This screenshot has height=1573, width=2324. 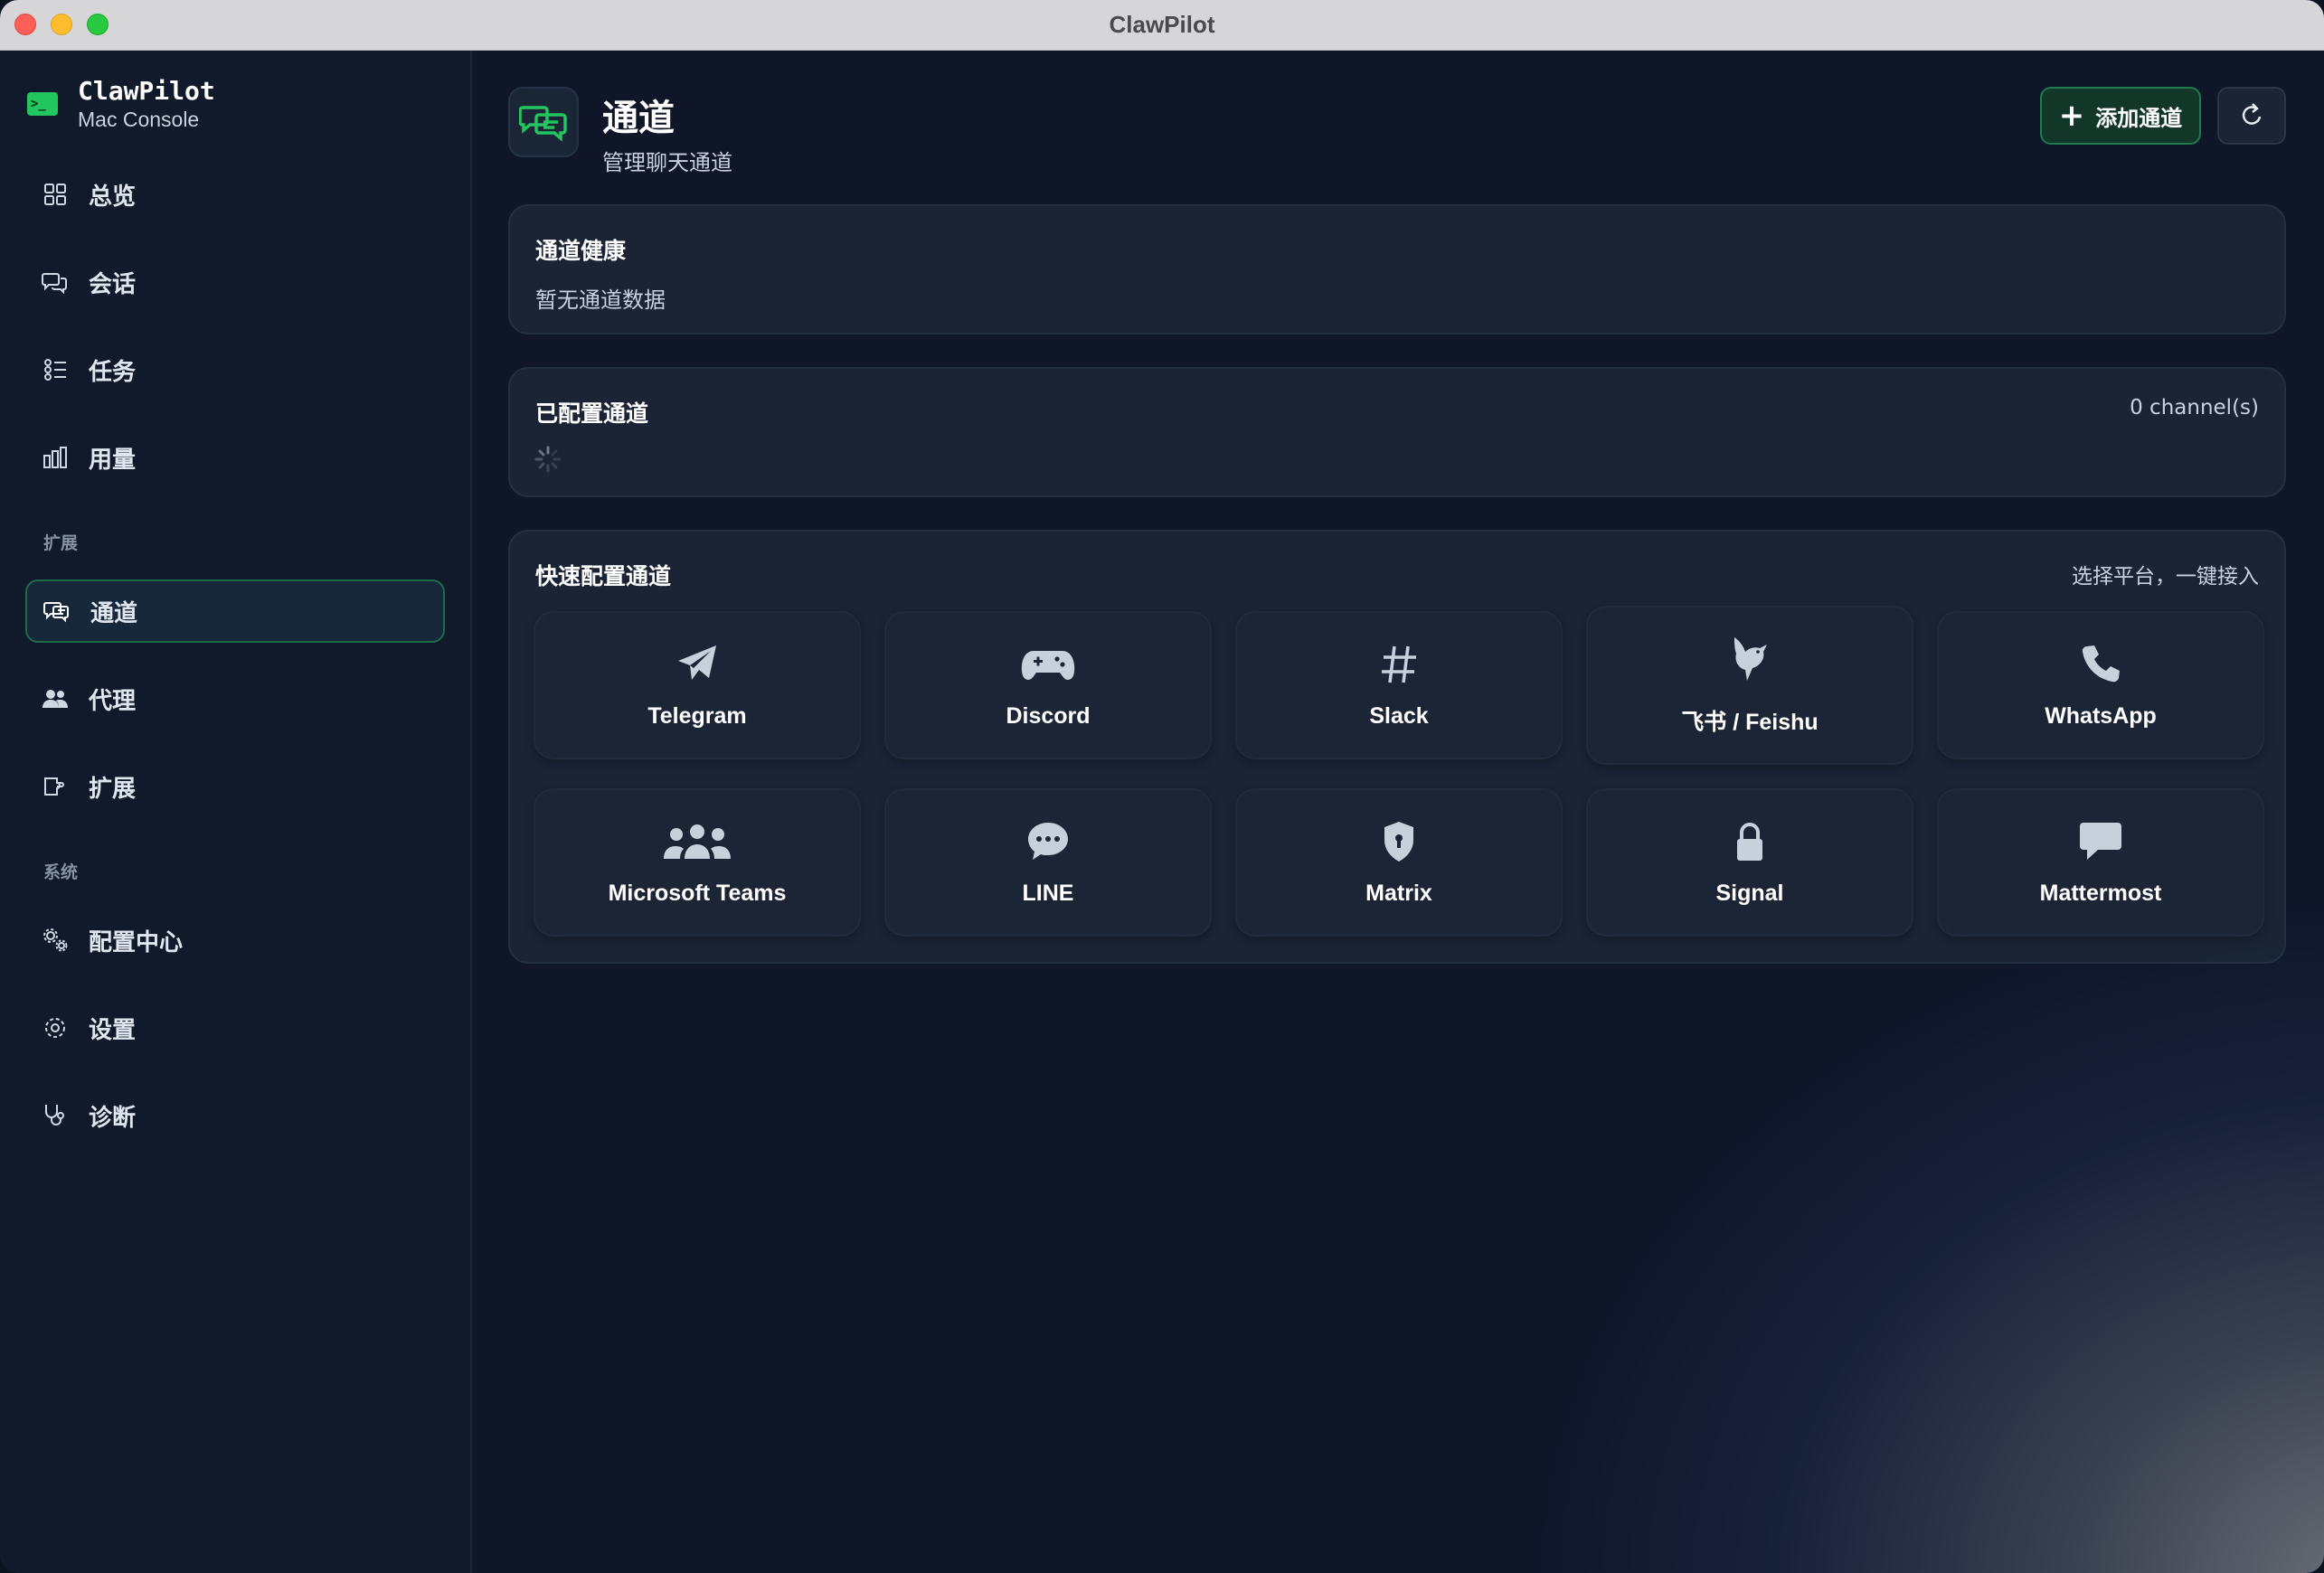 What do you see at coordinates (2101, 663) in the screenshot?
I see `phone-icon` at bounding box center [2101, 663].